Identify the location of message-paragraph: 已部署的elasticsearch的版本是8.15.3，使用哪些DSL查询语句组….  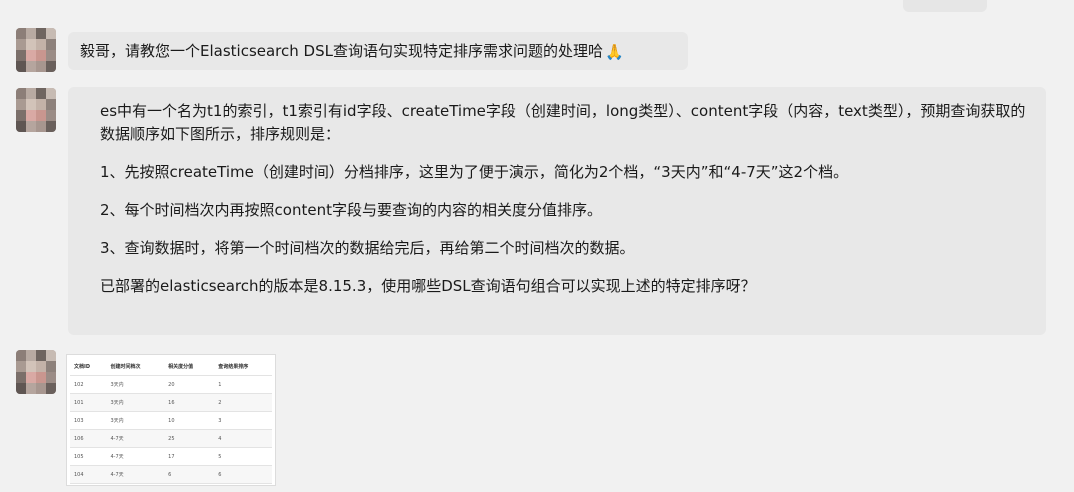
(428, 286).